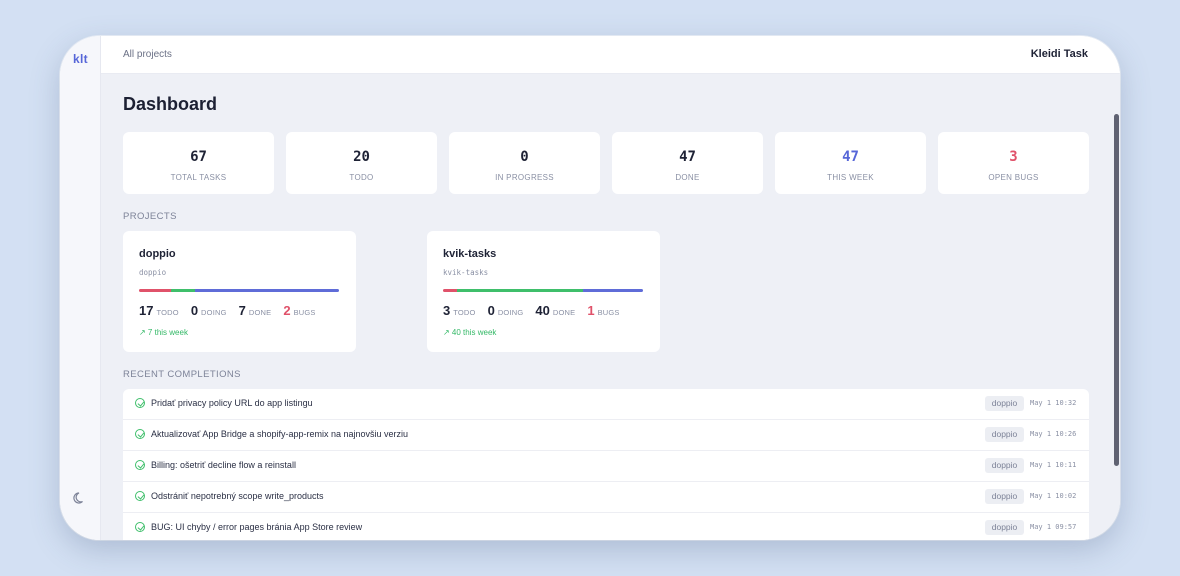 The image size is (1180, 576). I want to click on brand-name: Kleidi Task, so click(1059, 54).